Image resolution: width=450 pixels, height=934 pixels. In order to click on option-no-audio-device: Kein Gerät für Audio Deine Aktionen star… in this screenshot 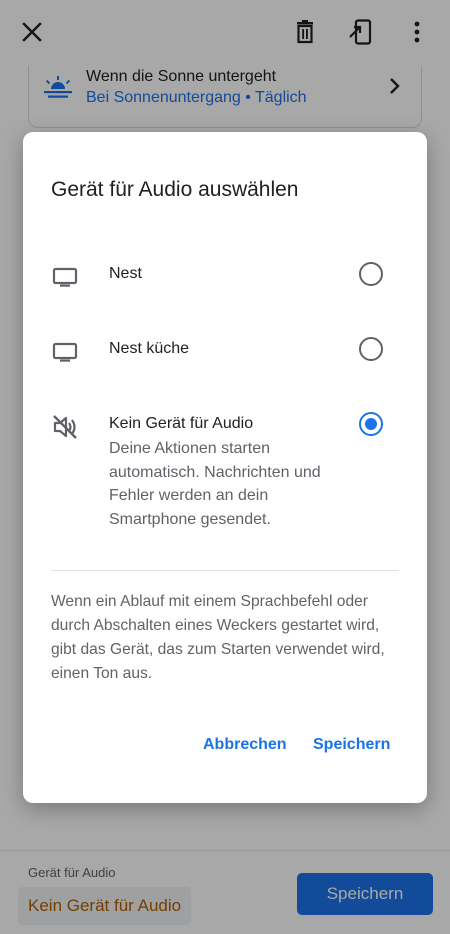, I will do `click(225, 470)`.